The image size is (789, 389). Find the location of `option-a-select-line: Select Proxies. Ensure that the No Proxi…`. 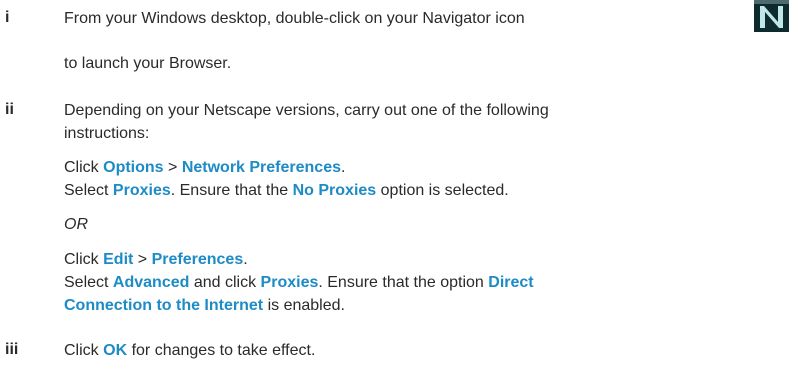

option-a-select-line: Select Proxies. Ensure that the No Proxi… is located at coordinates (286, 191).